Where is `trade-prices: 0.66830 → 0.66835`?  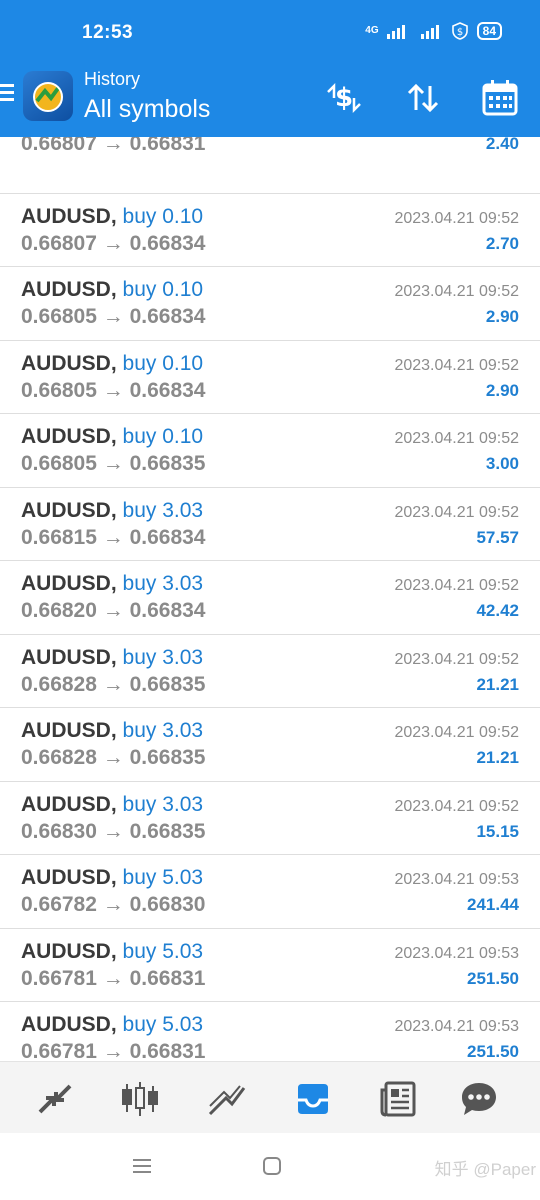
trade-prices: 0.66830 → 0.66835 is located at coordinates (113, 831).